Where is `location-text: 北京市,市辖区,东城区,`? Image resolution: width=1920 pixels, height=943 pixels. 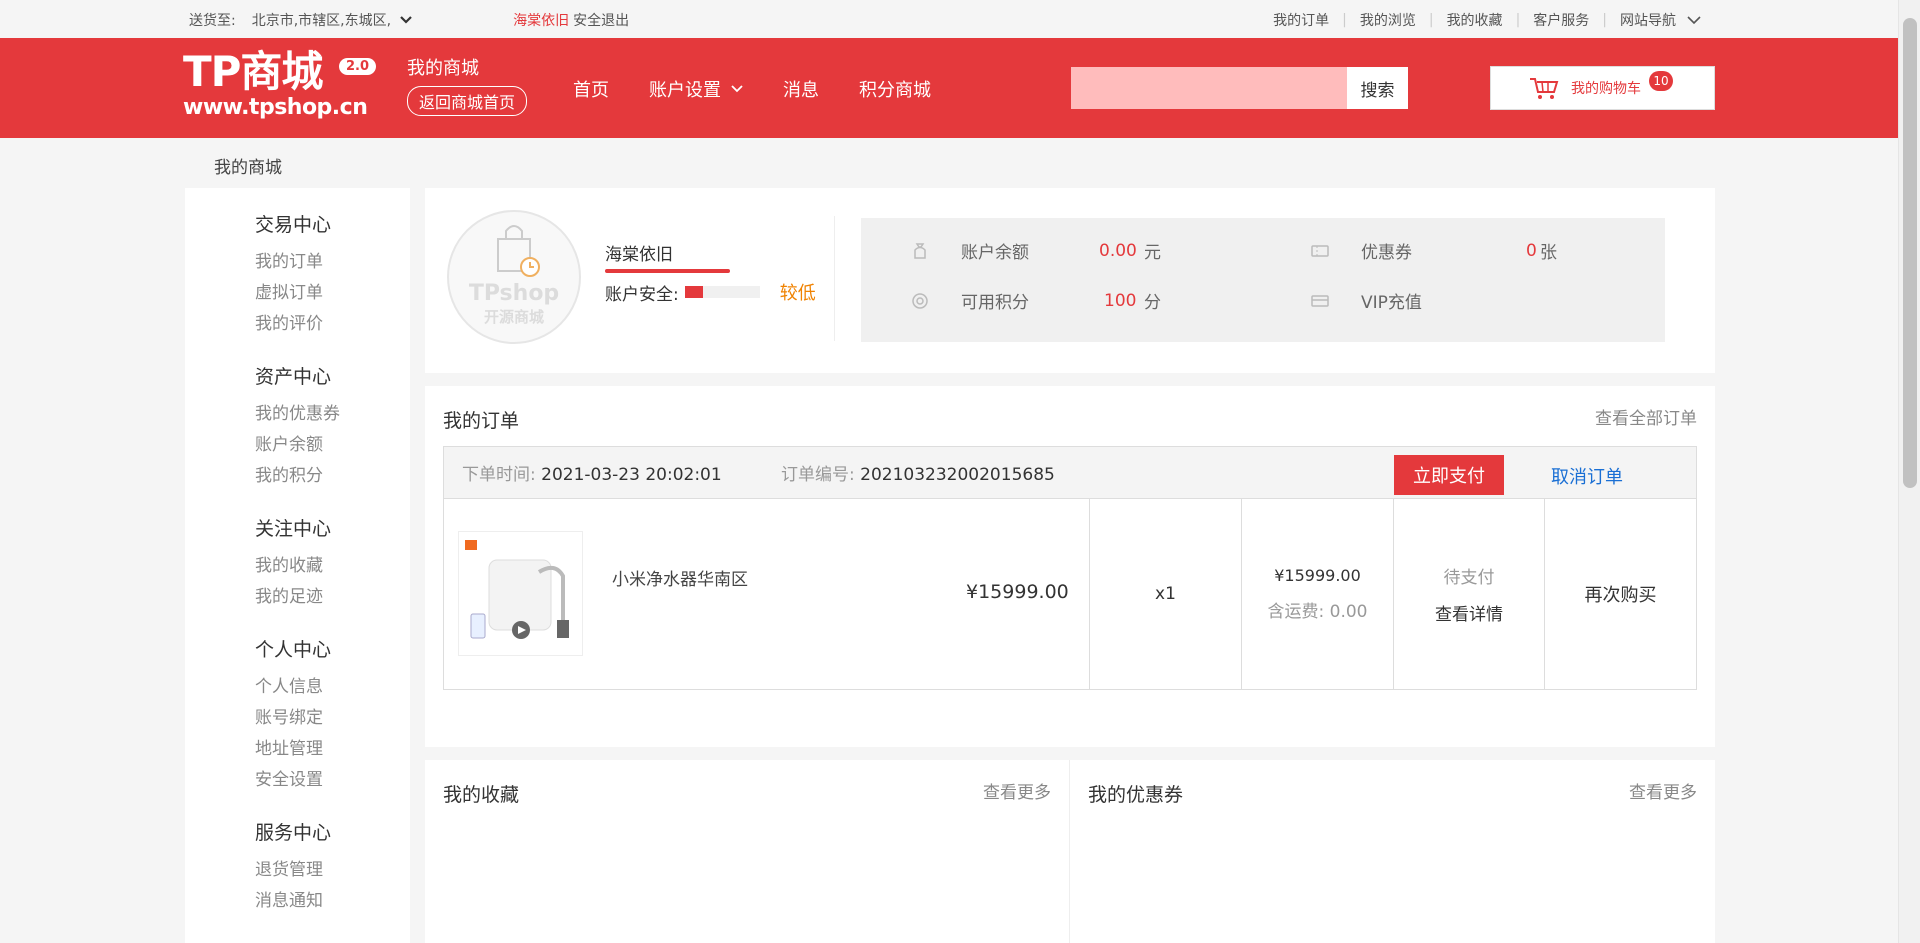 location-text: 北京市,市辖区,东城区, is located at coordinates (321, 21).